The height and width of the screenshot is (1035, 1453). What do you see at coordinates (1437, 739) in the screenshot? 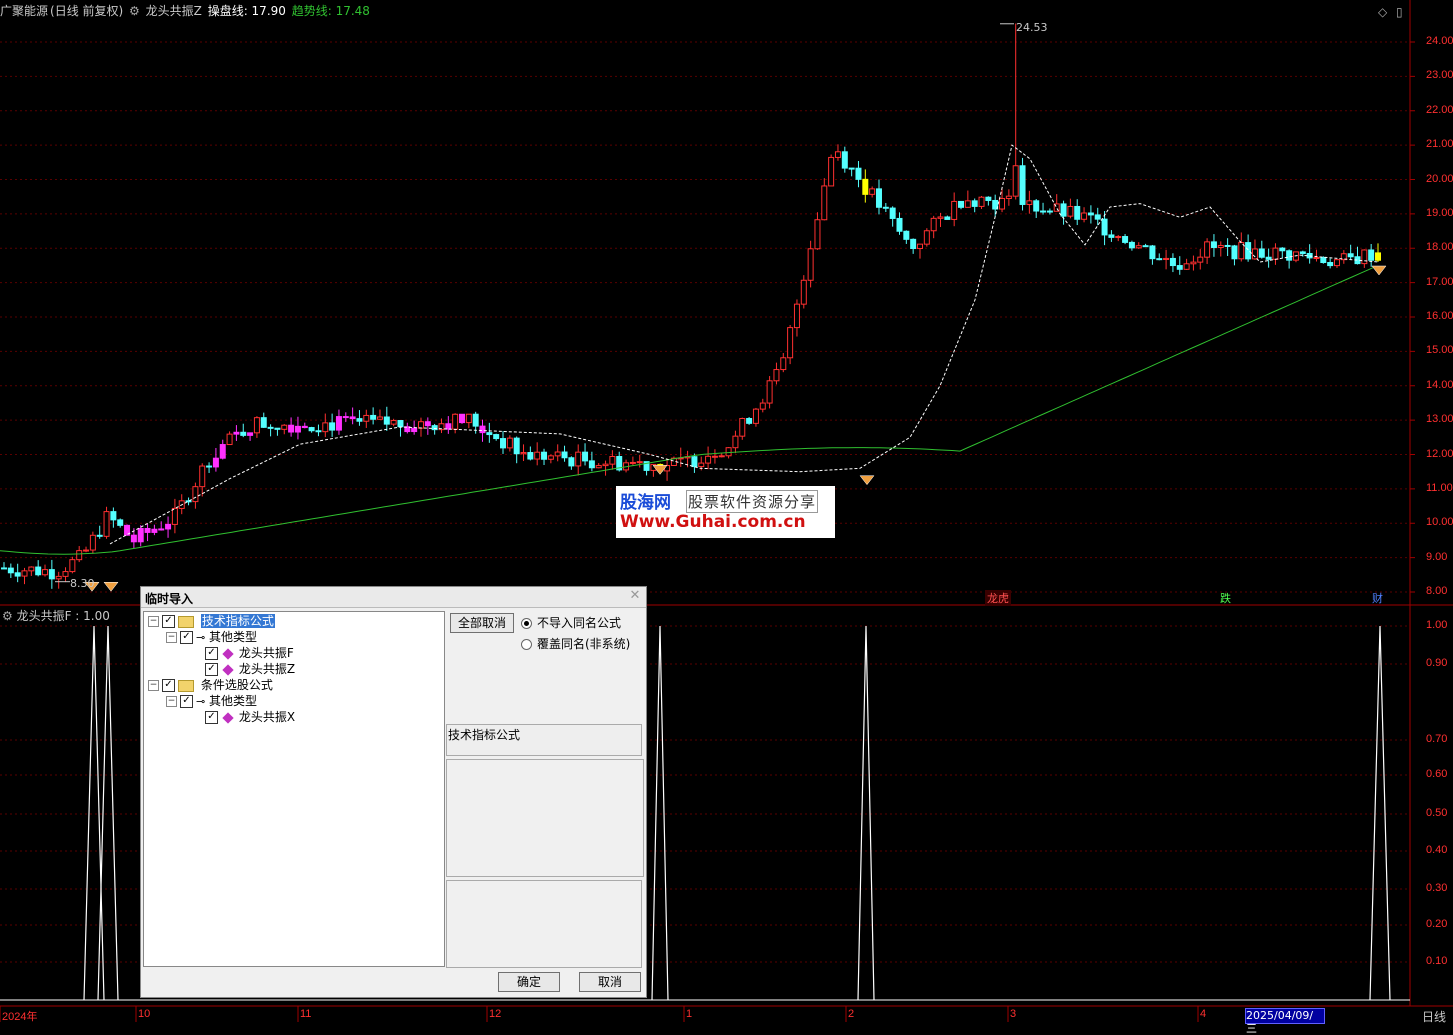
I see `sub-tick-label: 0.70` at bounding box center [1437, 739].